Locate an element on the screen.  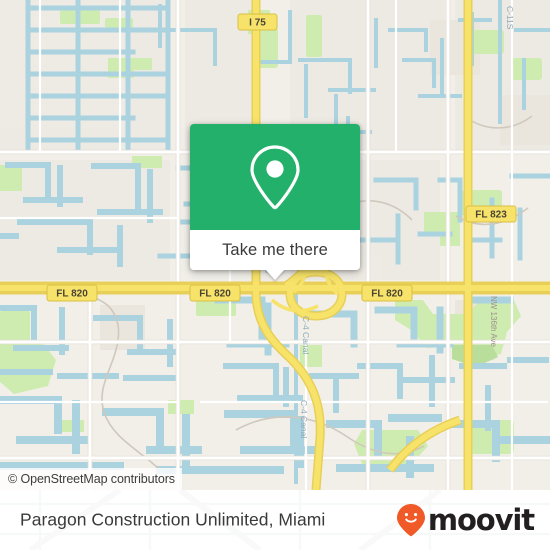
shield-fl820-east-label: FL 820 is located at coordinates (387, 294).